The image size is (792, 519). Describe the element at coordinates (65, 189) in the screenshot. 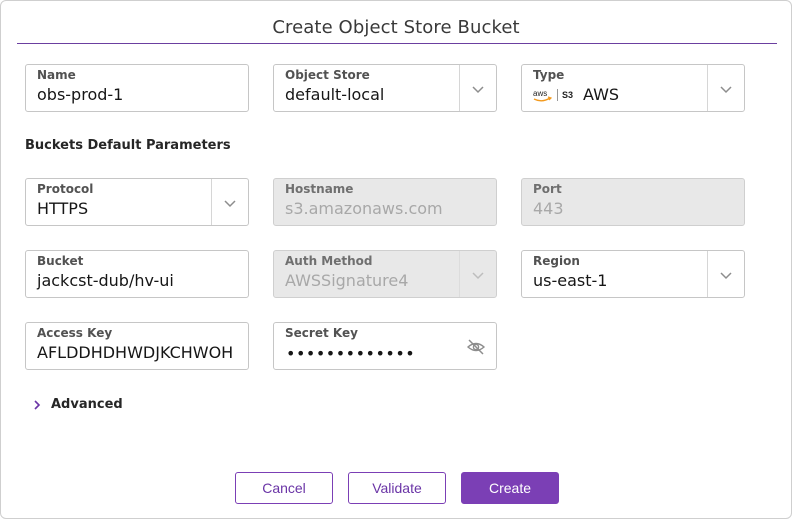

I see `protocol-label: Protocol` at that location.